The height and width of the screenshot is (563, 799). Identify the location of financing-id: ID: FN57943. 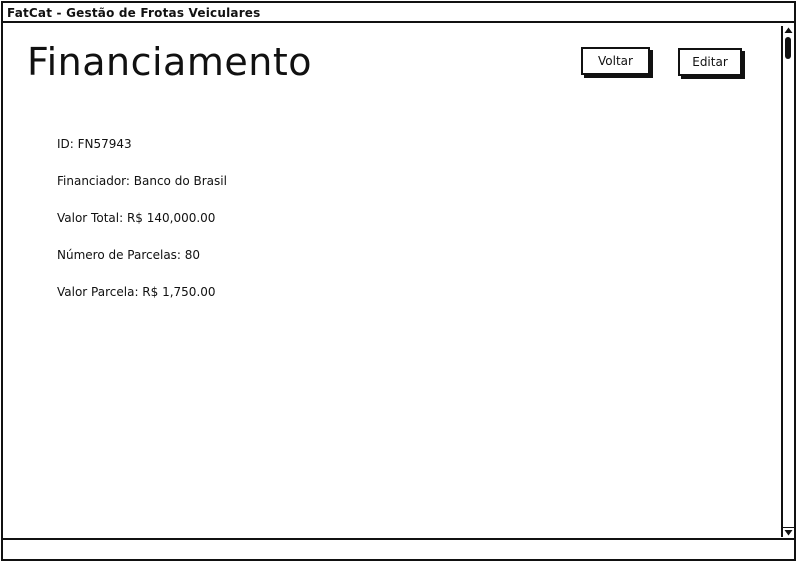
(94, 144).